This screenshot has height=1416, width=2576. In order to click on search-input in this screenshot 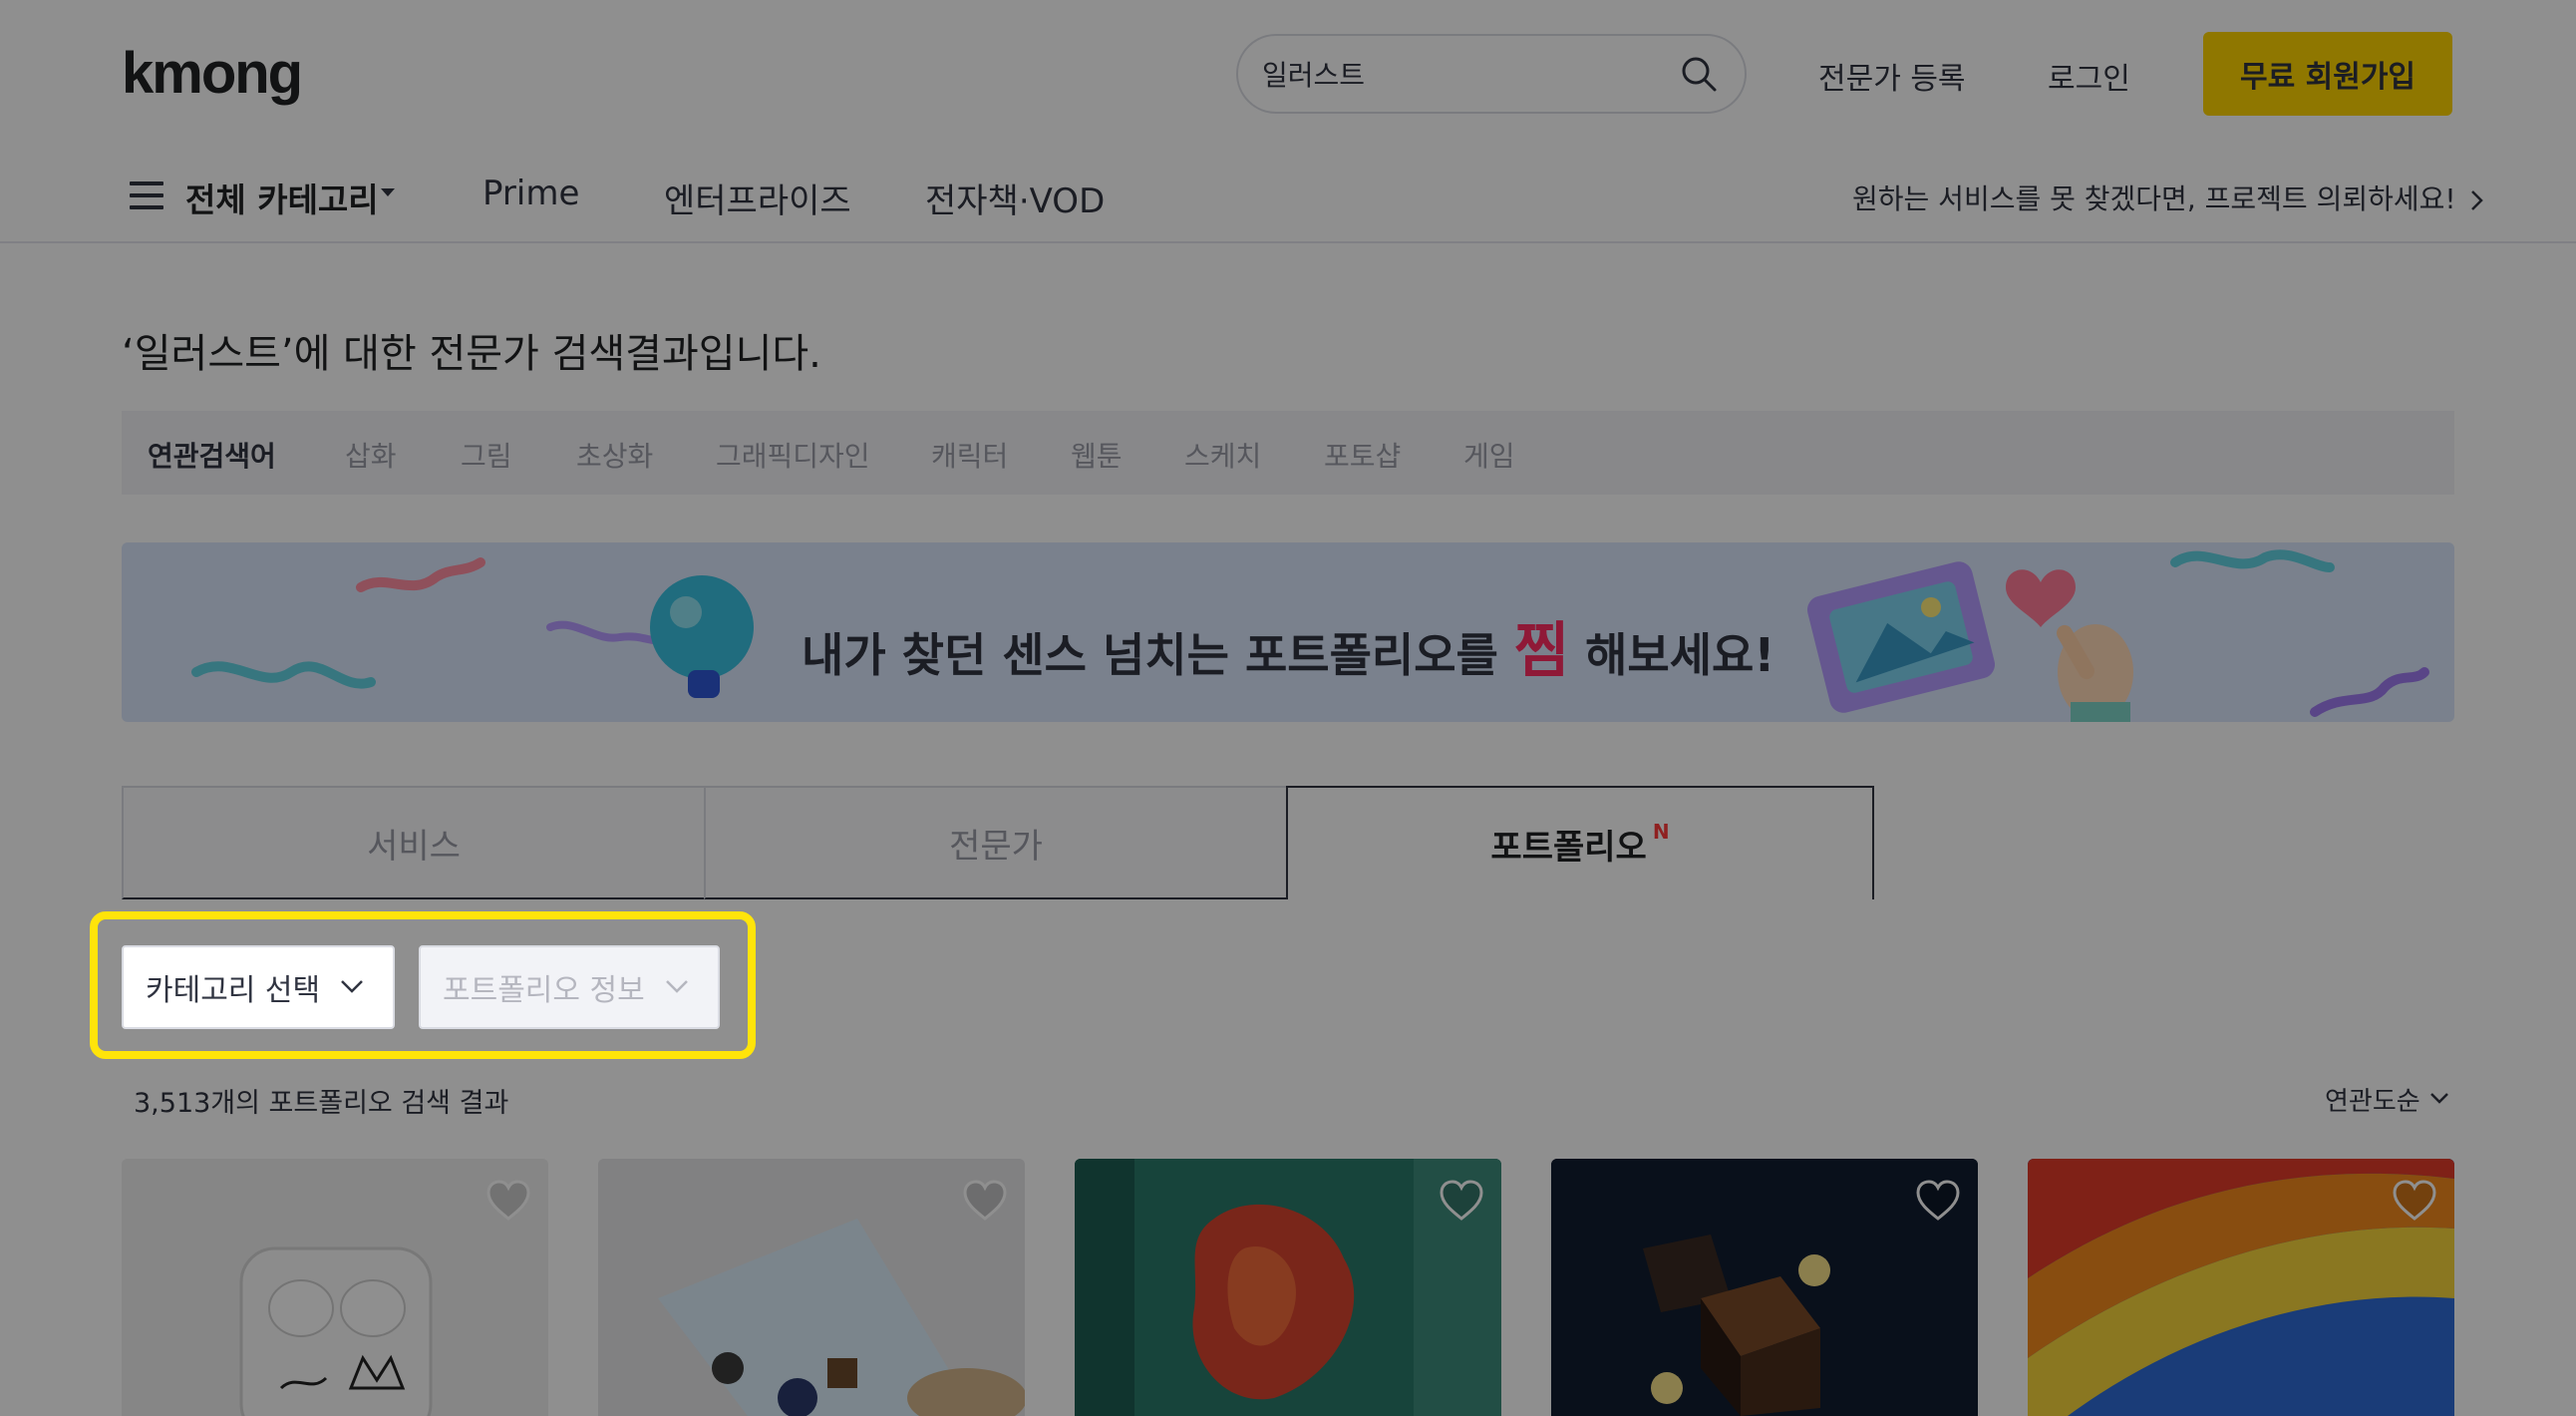, I will do `click(1461, 74)`.